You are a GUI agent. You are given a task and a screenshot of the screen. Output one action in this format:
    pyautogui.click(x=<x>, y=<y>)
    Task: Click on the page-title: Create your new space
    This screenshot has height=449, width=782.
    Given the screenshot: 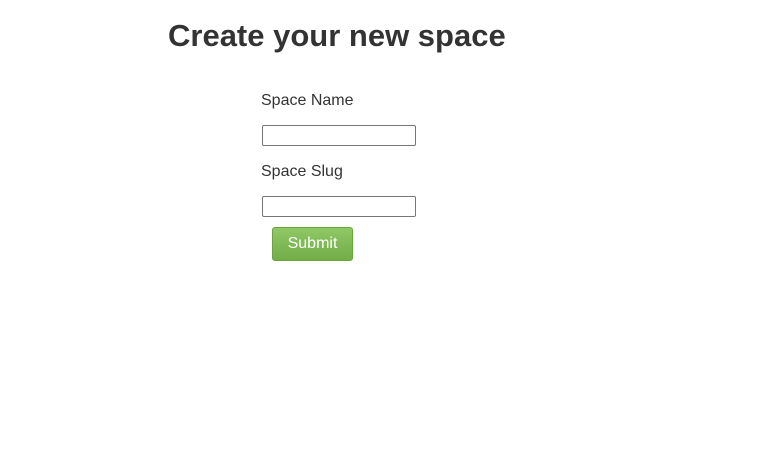 What is the action you would take?
    pyautogui.click(x=337, y=35)
    